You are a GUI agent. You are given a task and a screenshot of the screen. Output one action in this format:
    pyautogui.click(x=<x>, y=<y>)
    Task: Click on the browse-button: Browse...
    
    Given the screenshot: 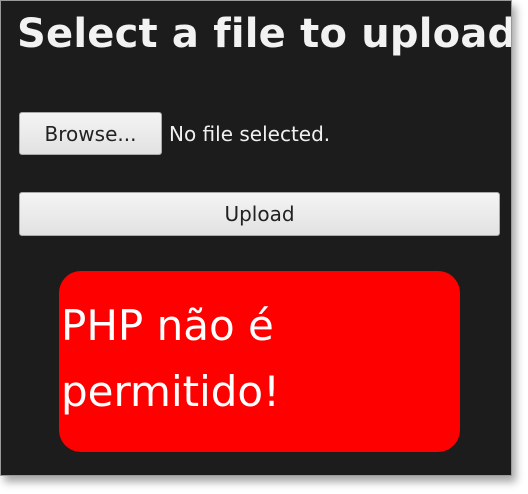 What is the action you would take?
    pyautogui.click(x=90, y=133)
    